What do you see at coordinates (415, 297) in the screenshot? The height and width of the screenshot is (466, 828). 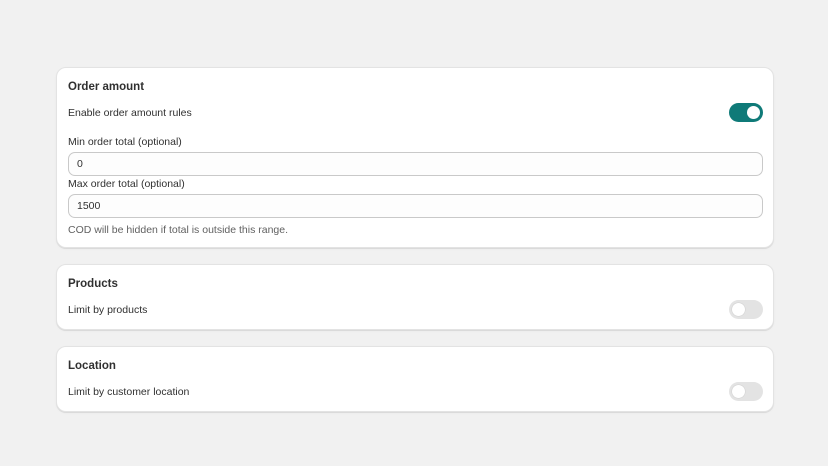 I see `products-card: Products Limit by products` at bounding box center [415, 297].